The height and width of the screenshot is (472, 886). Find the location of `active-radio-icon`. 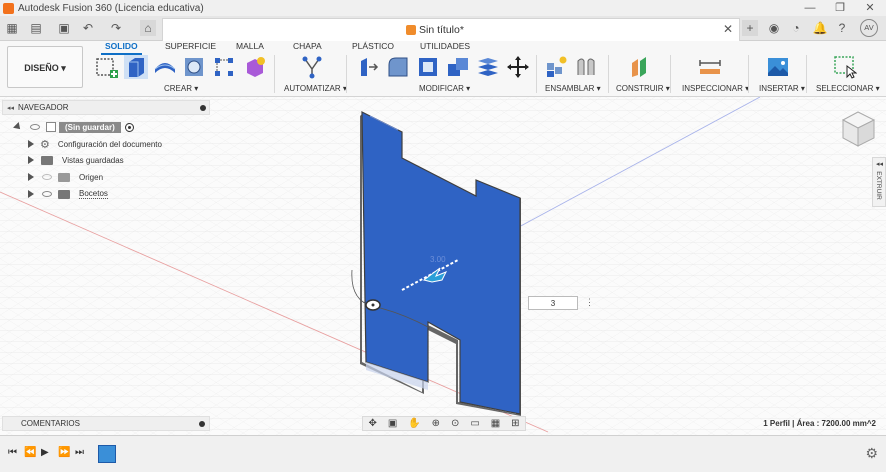

active-radio-icon is located at coordinates (129, 127).